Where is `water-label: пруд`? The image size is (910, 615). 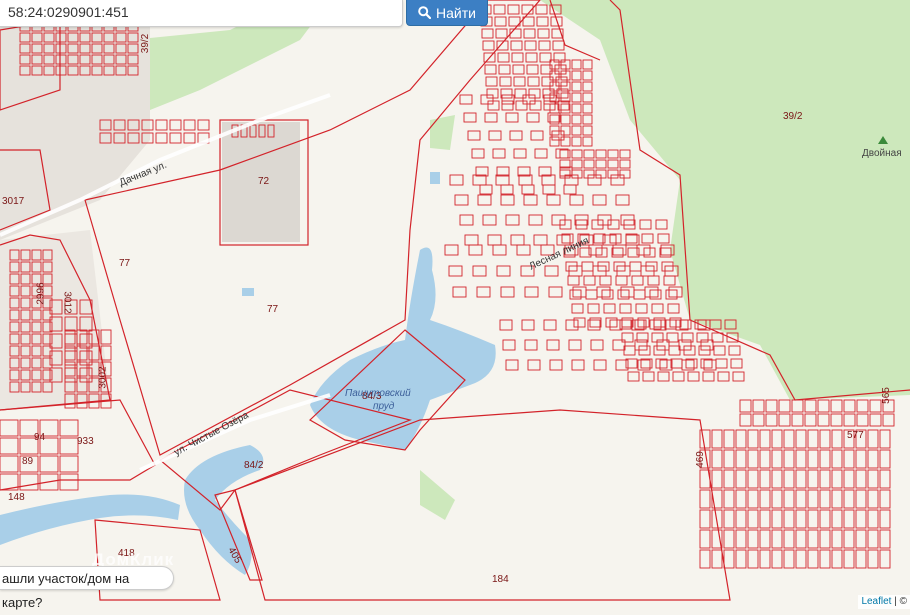
water-label: пруд is located at coordinates (384, 406).